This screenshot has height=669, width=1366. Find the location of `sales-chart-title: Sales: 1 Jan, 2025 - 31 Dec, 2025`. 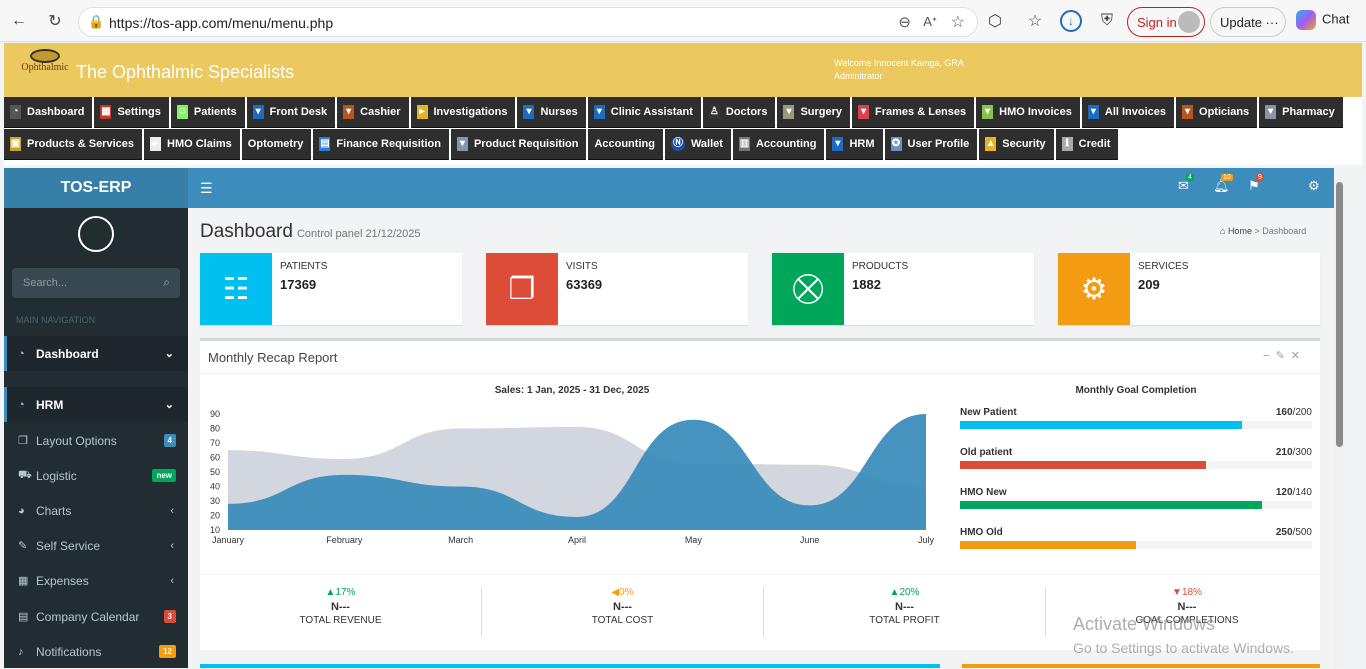

sales-chart-title: Sales: 1 Jan, 2025 - 31 Dec, 2025 is located at coordinates (572, 390).